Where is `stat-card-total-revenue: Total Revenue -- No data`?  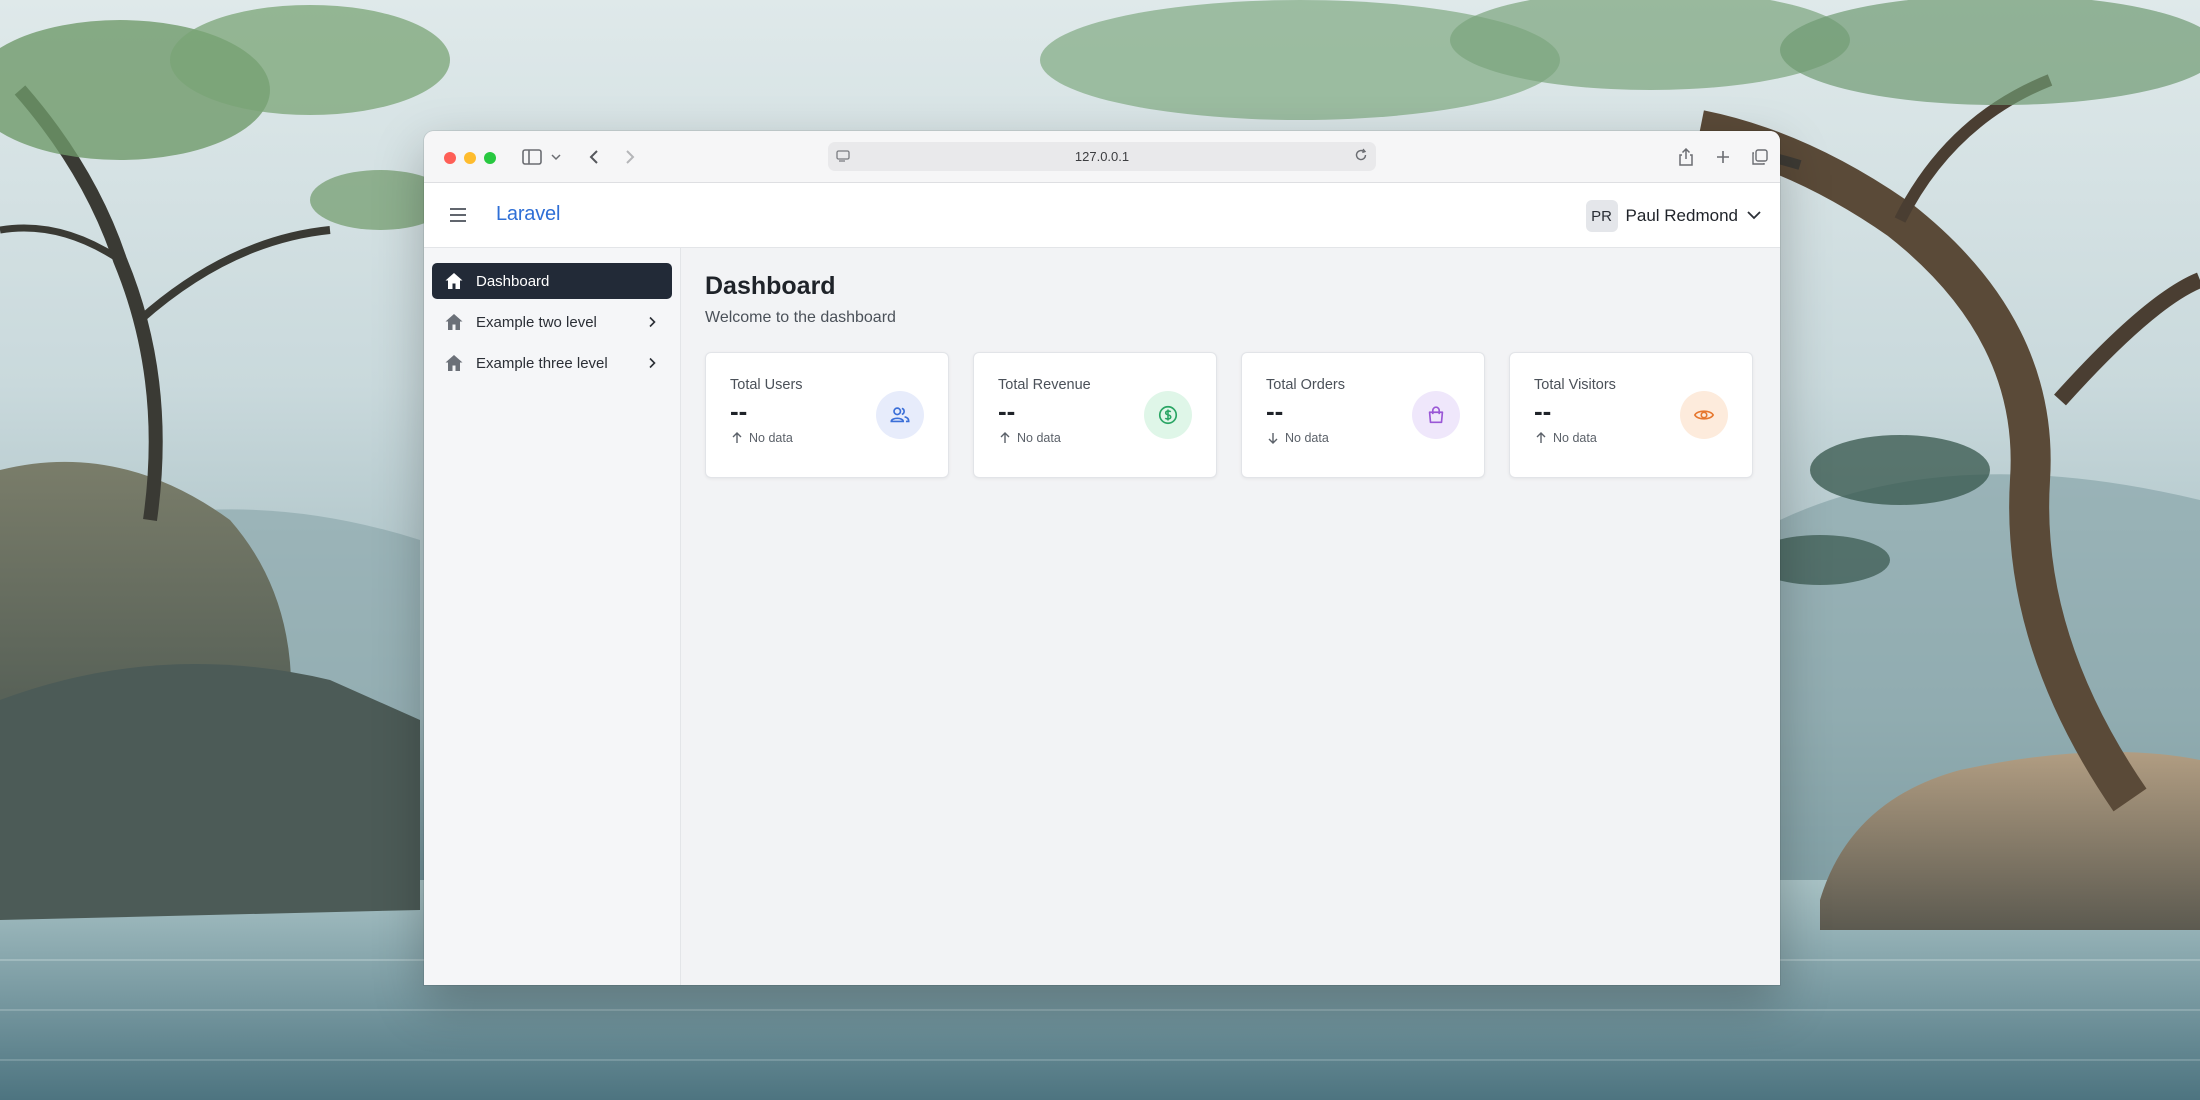
stat-card-total-revenue: Total Revenue -- No data is located at coordinates (1095, 415).